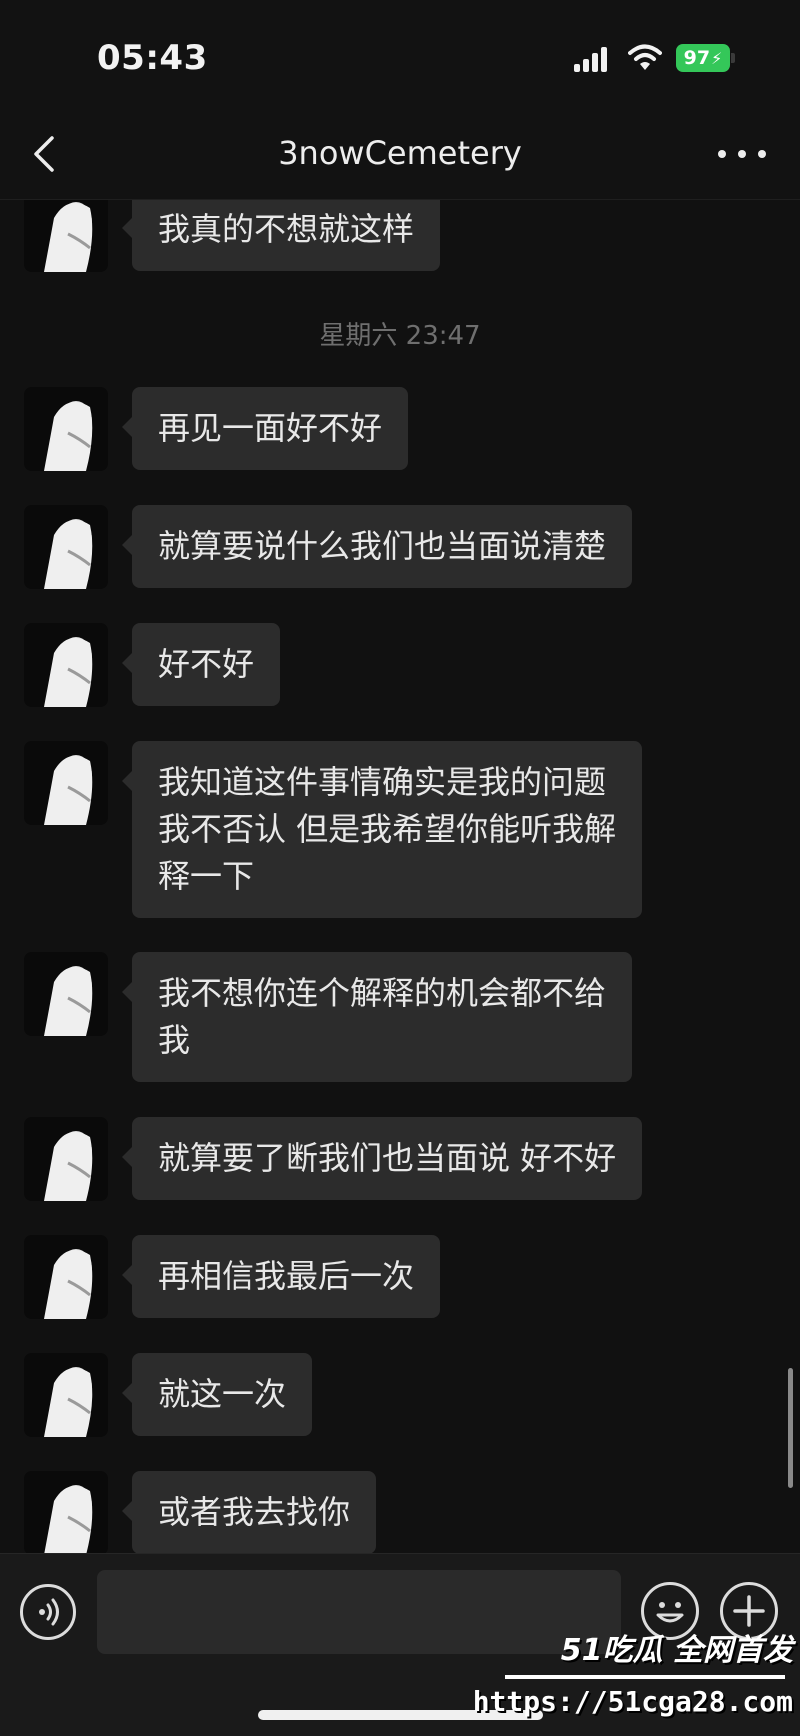 This screenshot has height=1736, width=800. I want to click on more-options-icon, so click(742, 154).